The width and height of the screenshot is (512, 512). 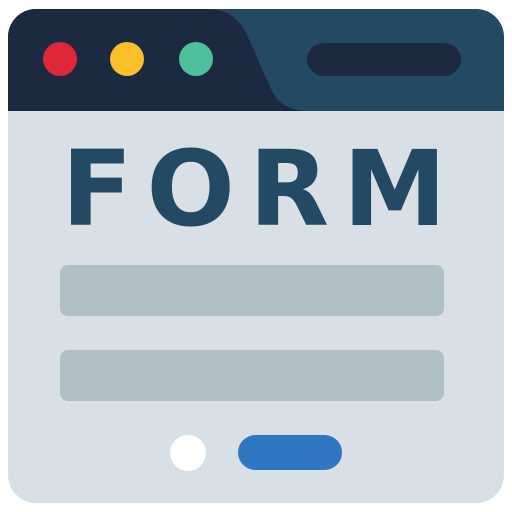 What do you see at coordinates (290, 452) in the screenshot?
I see `submit-button` at bounding box center [290, 452].